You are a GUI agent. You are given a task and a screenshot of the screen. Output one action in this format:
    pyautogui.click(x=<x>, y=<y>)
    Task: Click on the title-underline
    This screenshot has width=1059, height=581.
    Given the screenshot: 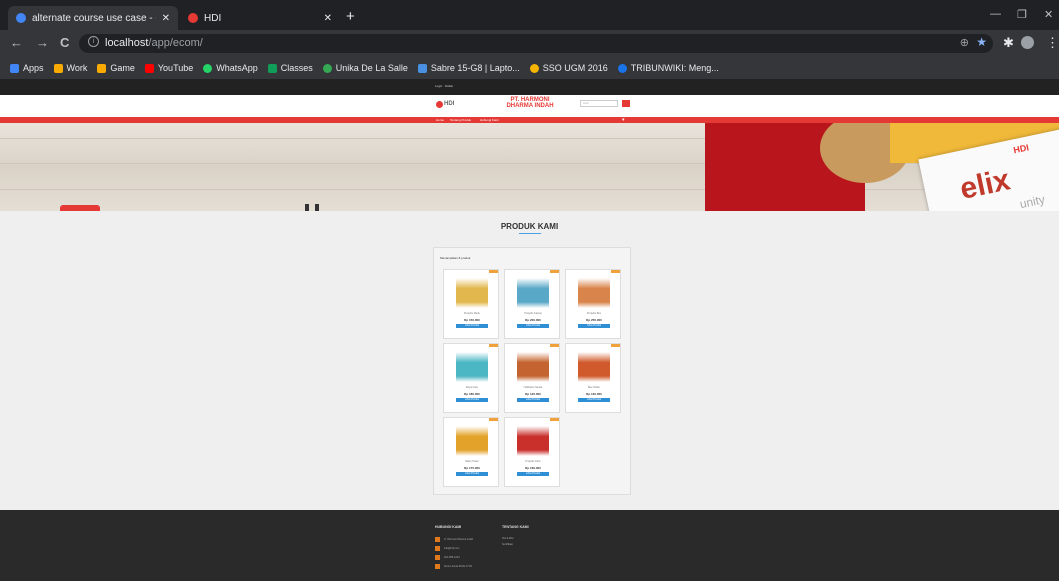 What is the action you would take?
    pyautogui.click(x=530, y=233)
    